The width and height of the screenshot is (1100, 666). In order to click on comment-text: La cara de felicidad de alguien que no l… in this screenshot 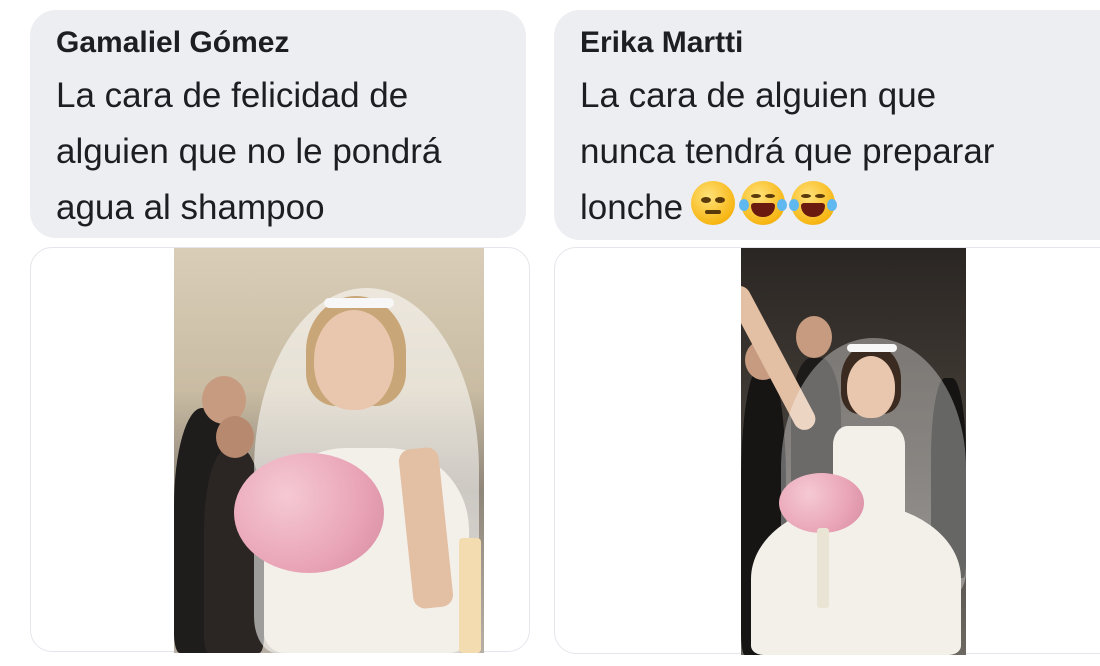, I will do `click(278, 152)`.